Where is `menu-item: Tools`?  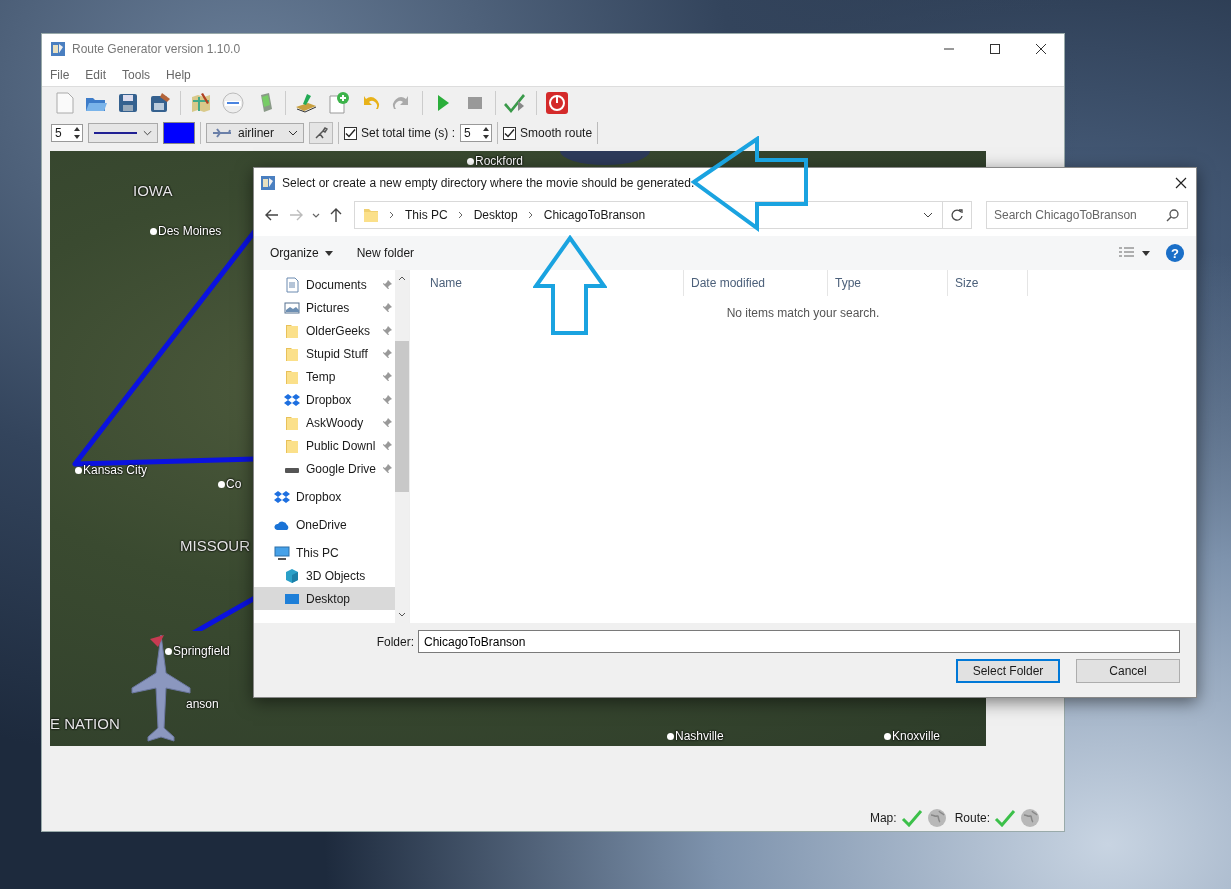
menu-item: Tools is located at coordinates (136, 75).